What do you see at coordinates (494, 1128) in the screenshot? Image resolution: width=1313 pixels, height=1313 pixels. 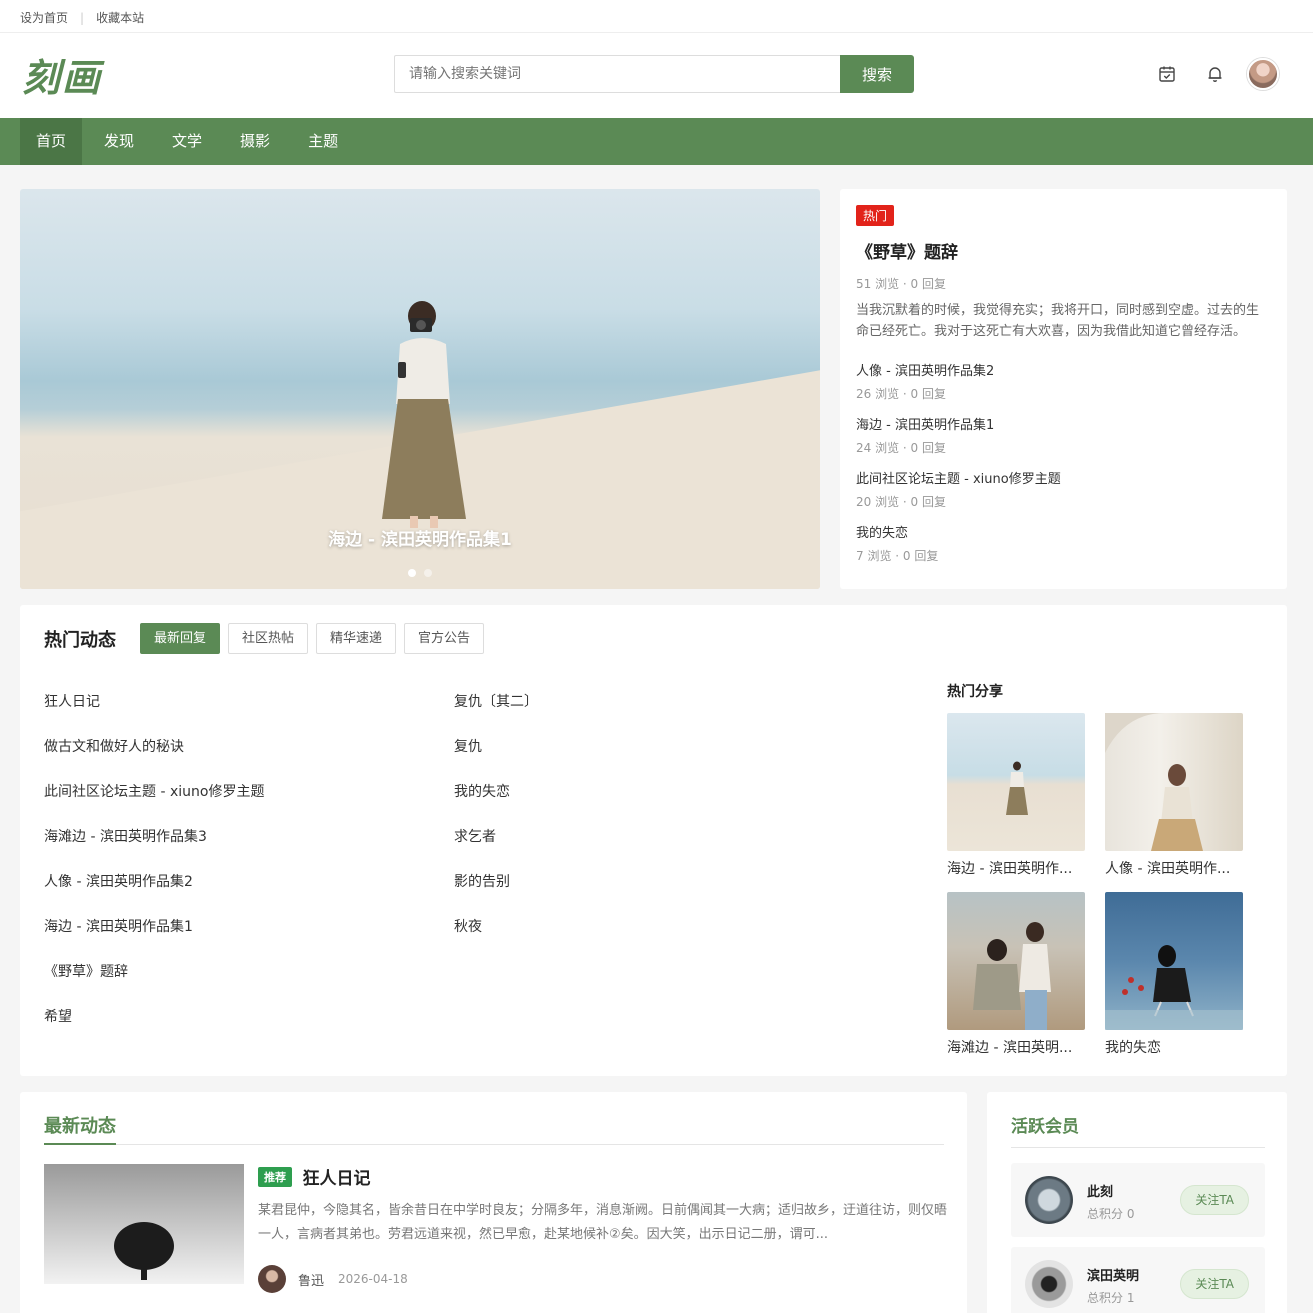 I see `section-header: 最新动态` at bounding box center [494, 1128].